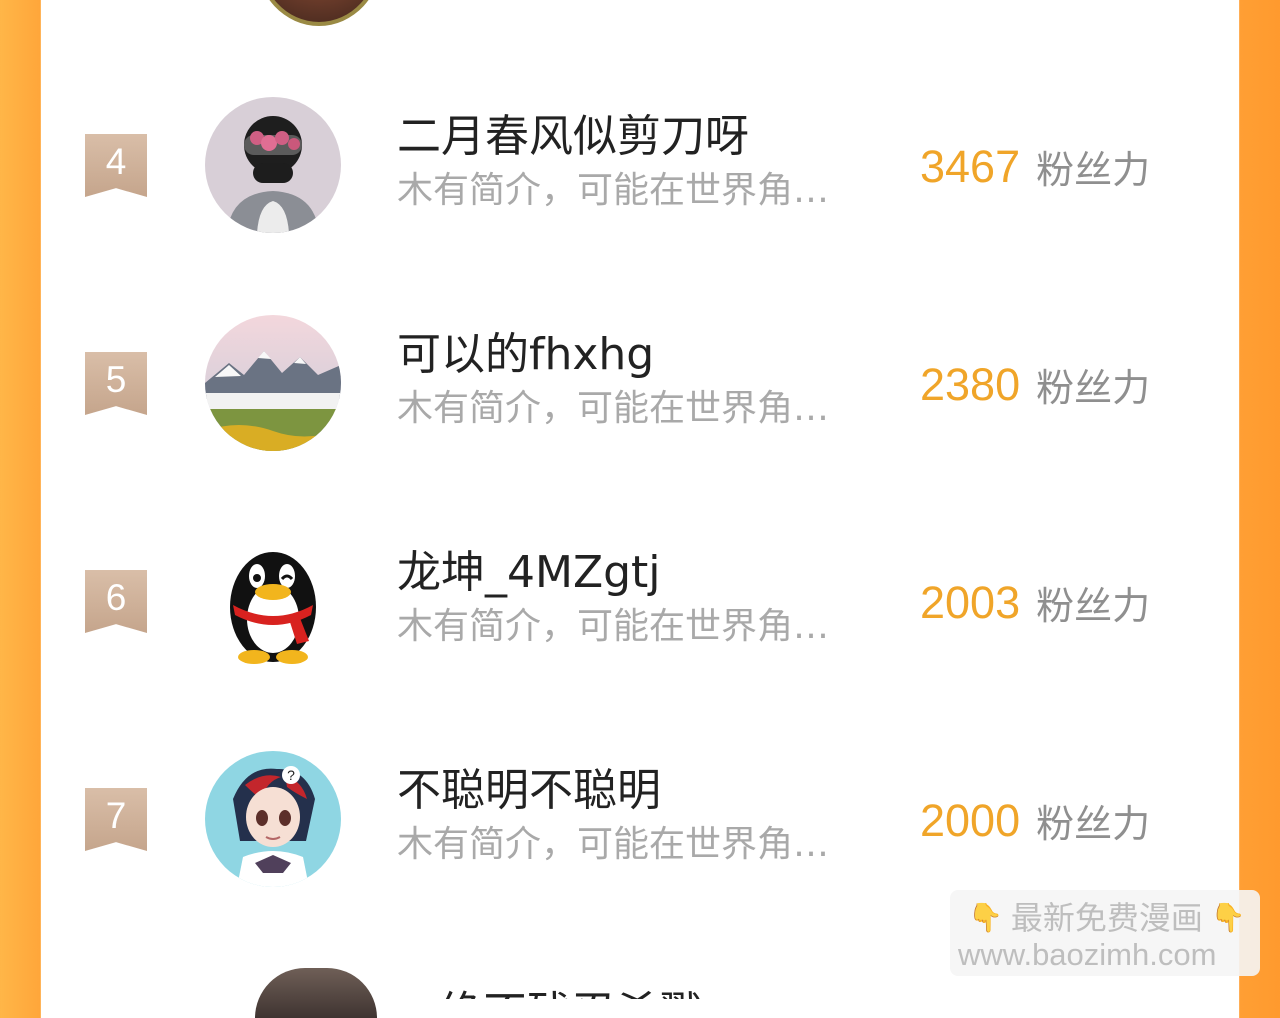 This screenshot has width=1280, height=1018. Describe the element at coordinates (586, 992) in the screenshot. I see `partial-user-name: 绝不残忍杀戮` at that location.